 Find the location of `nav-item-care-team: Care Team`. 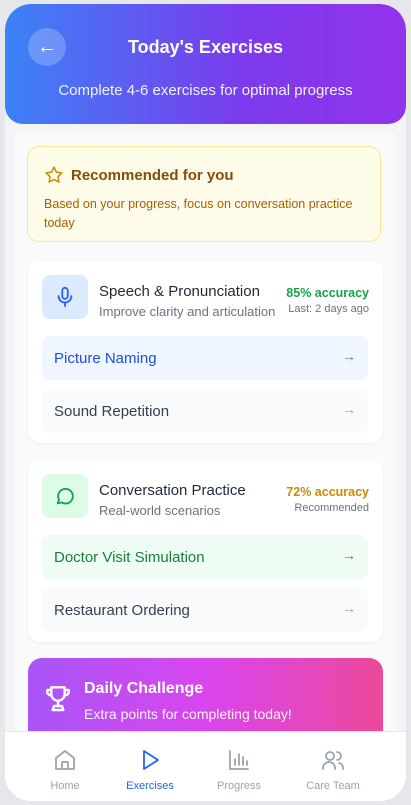

nav-item-care-team: Care Team is located at coordinates (333, 766).